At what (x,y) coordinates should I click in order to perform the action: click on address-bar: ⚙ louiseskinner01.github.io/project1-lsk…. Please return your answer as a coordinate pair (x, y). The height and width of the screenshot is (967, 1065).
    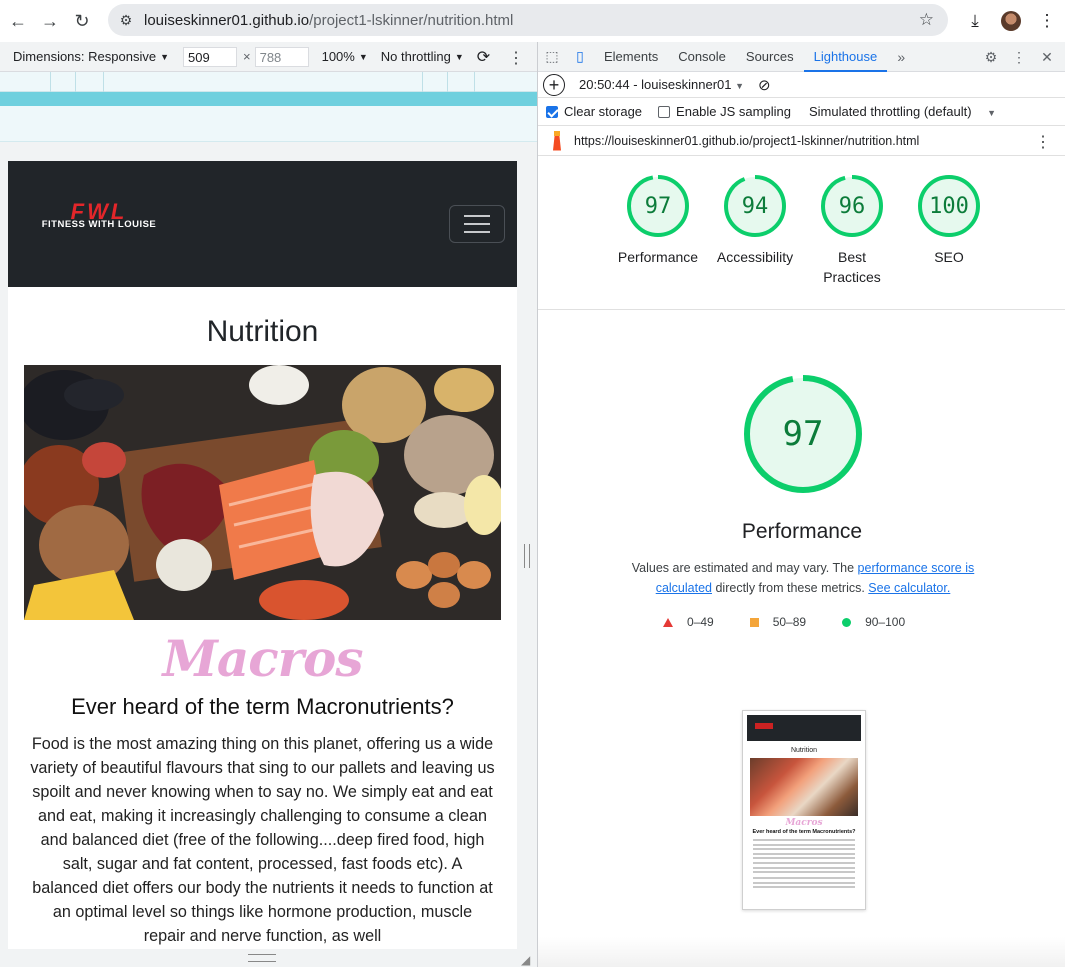
    Looking at the image, I should click on (528, 20).